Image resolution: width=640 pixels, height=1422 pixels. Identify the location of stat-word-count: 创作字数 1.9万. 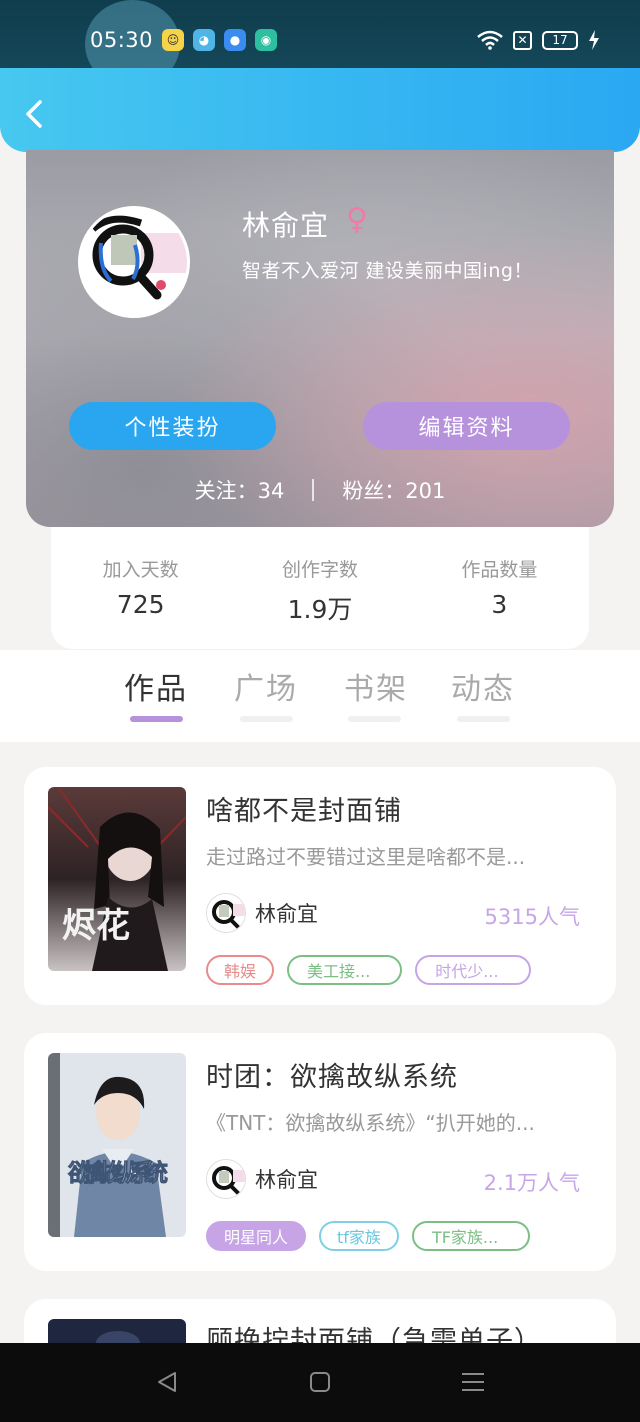
(319, 588).